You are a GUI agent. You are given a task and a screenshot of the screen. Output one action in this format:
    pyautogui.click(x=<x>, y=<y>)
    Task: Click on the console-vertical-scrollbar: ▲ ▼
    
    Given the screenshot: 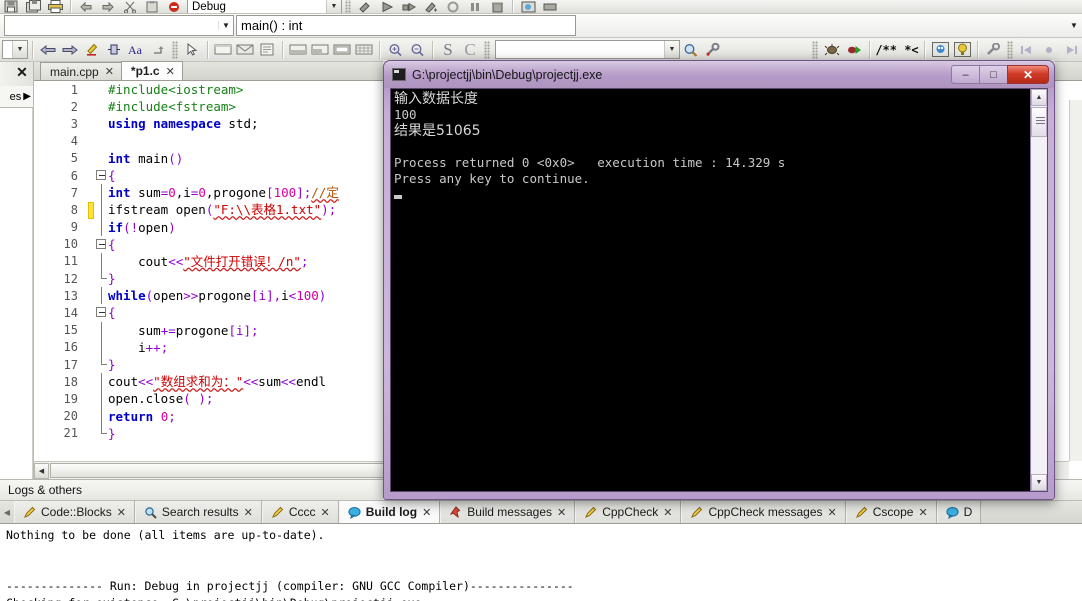 What is the action you would take?
    pyautogui.click(x=1038, y=290)
    